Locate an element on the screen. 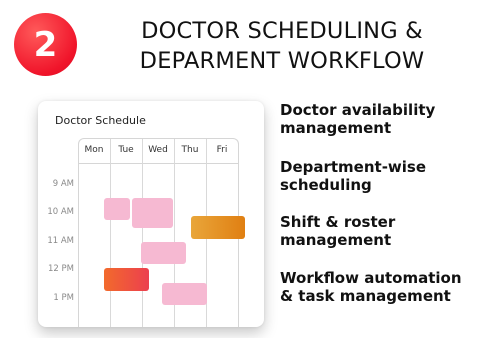 This screenshot has height=338, width=486. feature-line: & task management is located at coordinates (365, 296).